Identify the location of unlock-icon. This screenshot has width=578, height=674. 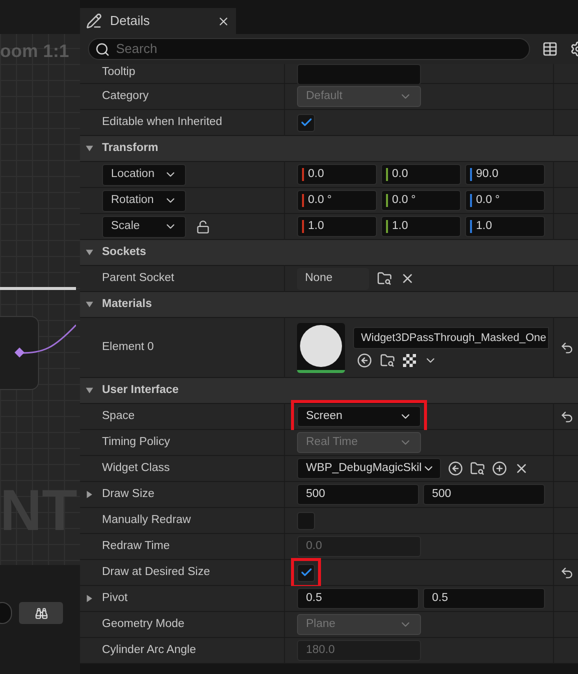
(203, 227).